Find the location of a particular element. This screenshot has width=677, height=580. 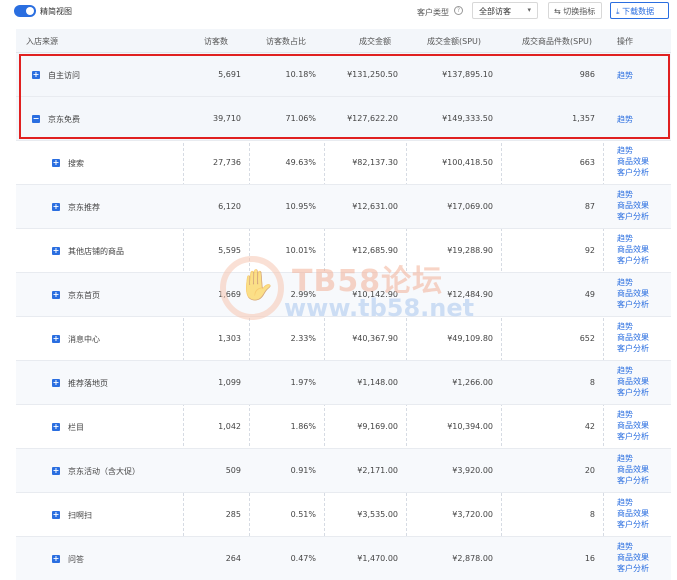

customer-type-value: 全部访客 is located at coordinates (495, 11).